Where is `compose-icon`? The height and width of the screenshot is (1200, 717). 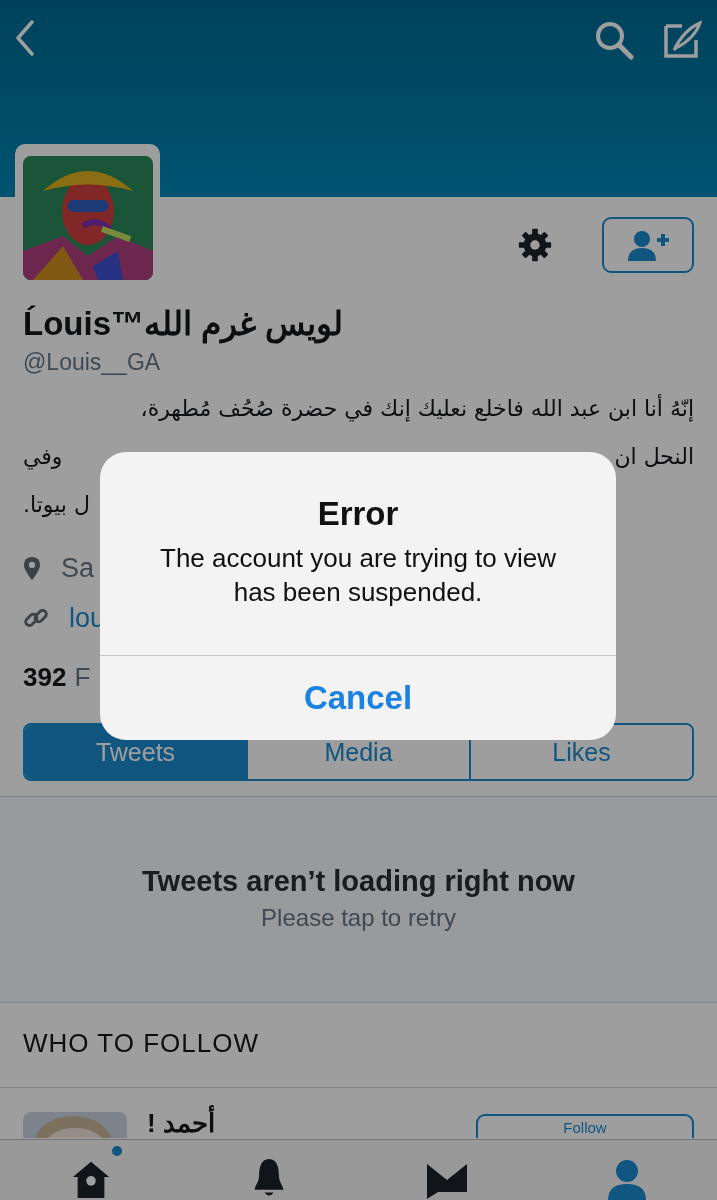
compose-icon is located at coordinates (682, 40).